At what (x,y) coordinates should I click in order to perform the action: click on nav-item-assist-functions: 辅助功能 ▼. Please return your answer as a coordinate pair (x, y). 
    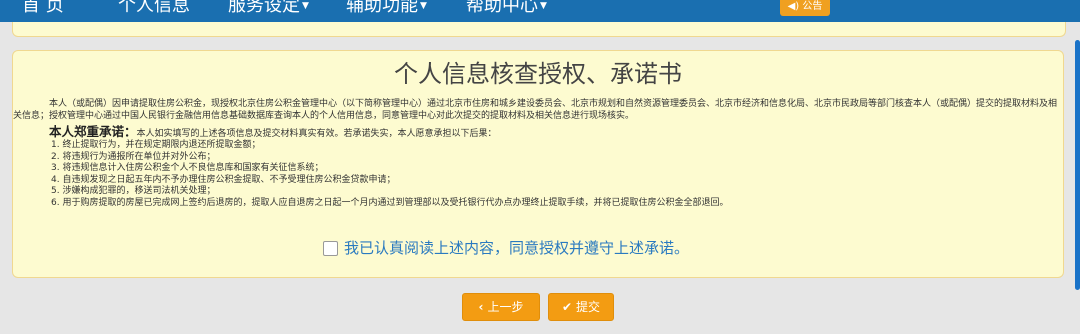
    Looking at the image, I should click on (386, 9).